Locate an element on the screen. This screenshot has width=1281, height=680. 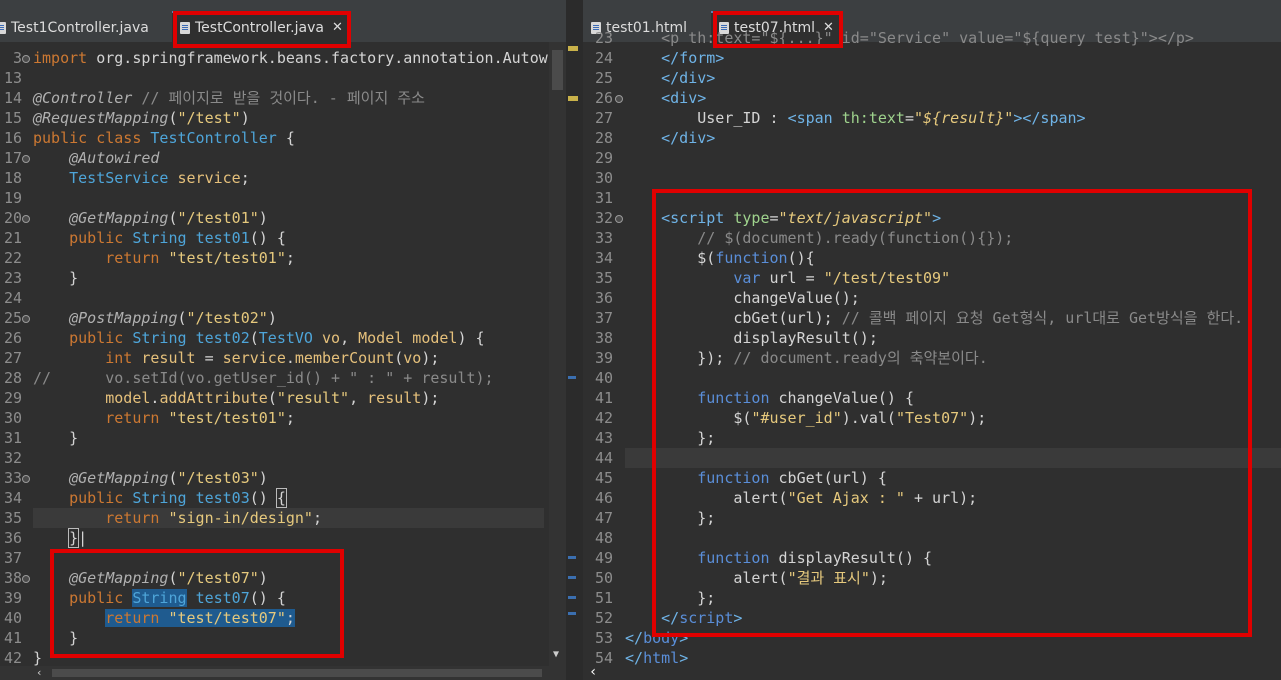
code-line: 25 </div> is located at coordinates (932, 78).